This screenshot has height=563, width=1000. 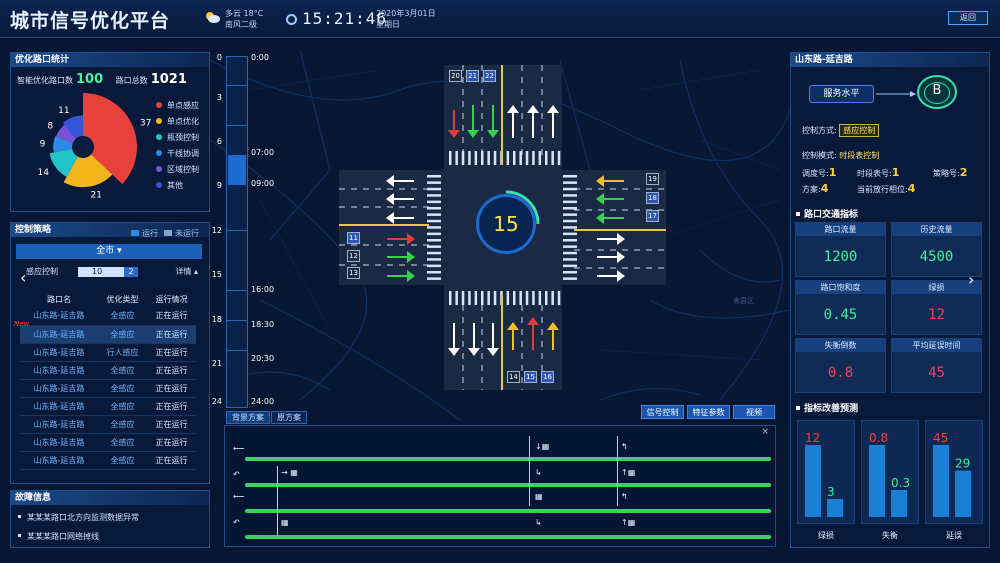 I want to click on legend-item: 单点感应, so click(x=177, y=106).